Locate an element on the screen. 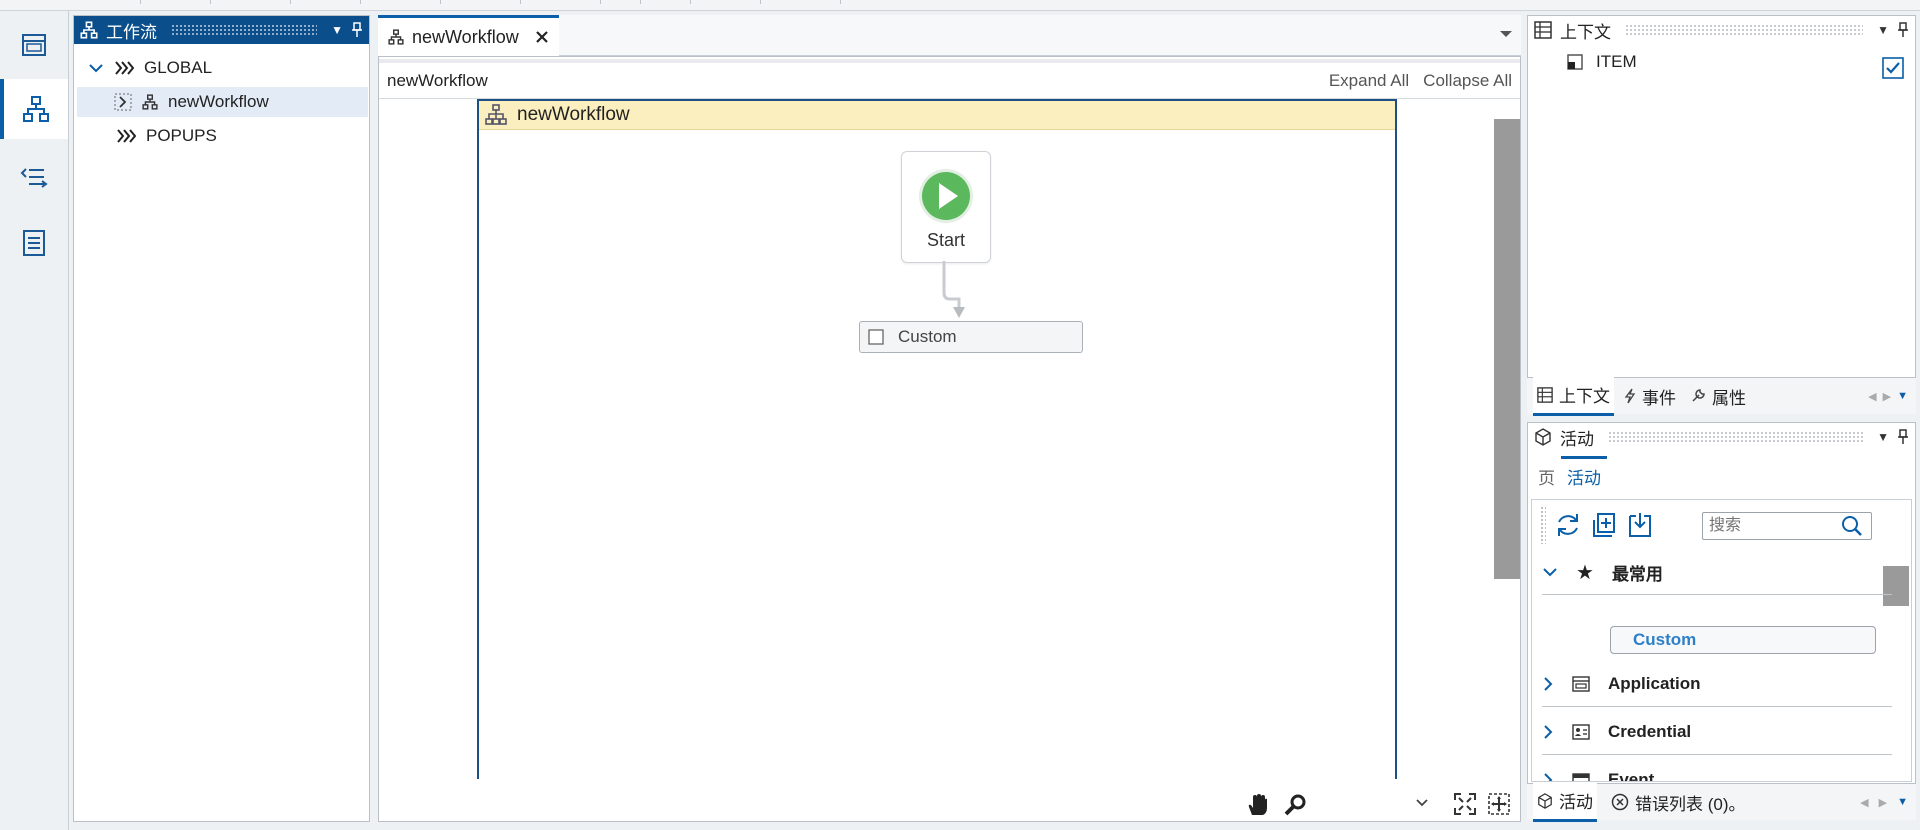  tab-label: newWorkflow is located at coordinates (465, 36).